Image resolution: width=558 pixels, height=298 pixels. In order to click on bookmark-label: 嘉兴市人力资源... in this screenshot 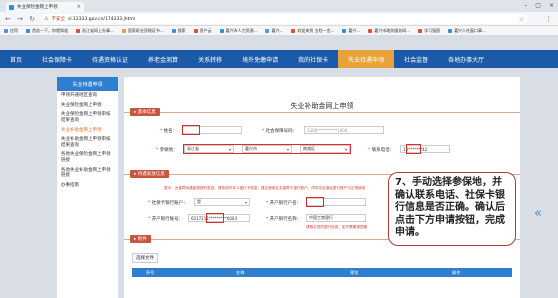, I will do `click(241, 30)`.